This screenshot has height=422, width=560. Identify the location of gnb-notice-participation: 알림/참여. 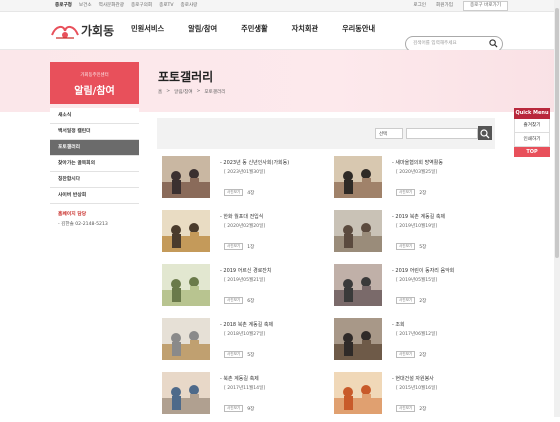
(202, 29).